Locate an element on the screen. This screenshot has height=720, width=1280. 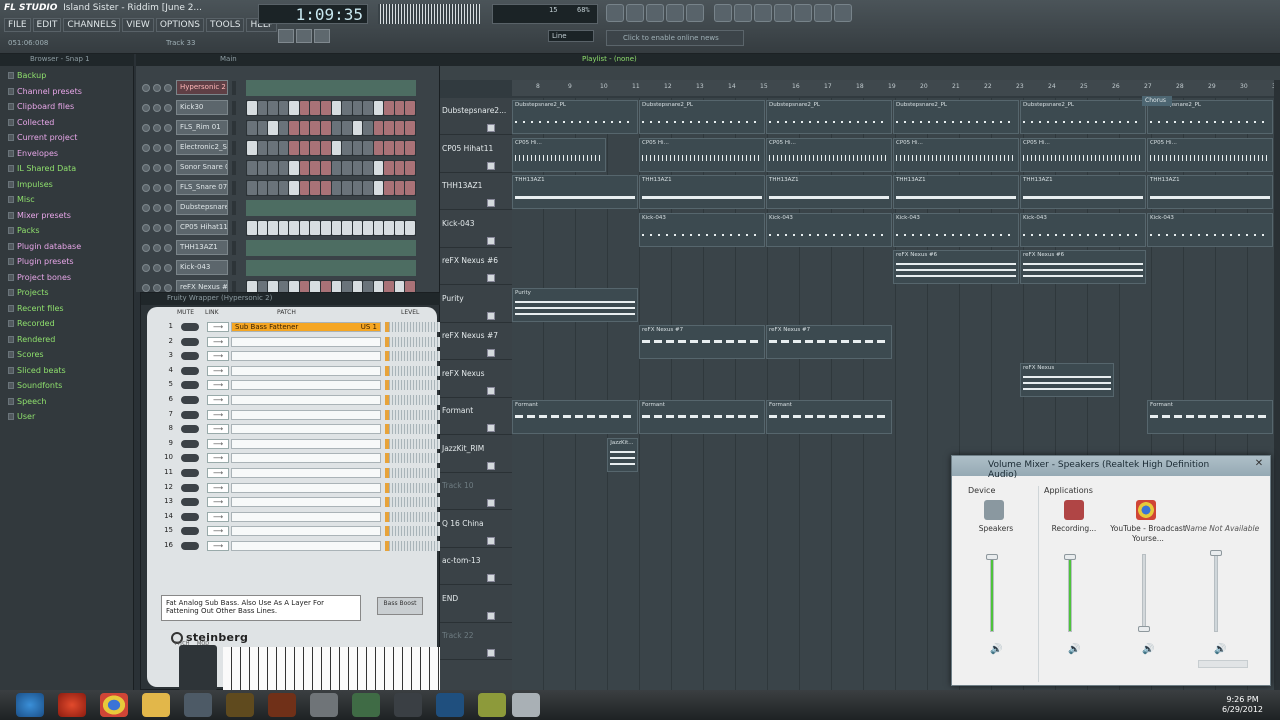
step-sequencer is located at coordinates (331, 108).